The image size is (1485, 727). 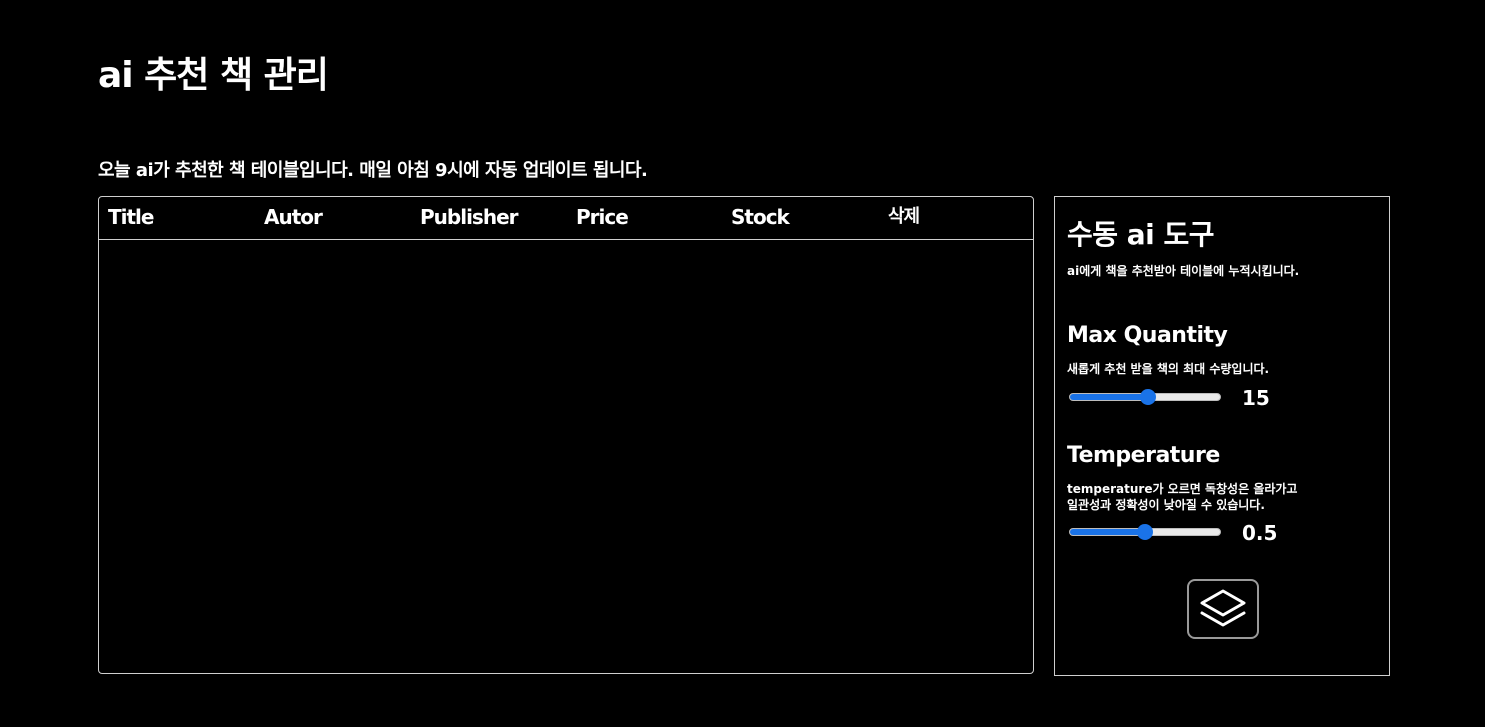 What do you see at coordinates (602, 217) in the screenshot?
I see `column-header-price: Price` at bounding box center [602, 217].